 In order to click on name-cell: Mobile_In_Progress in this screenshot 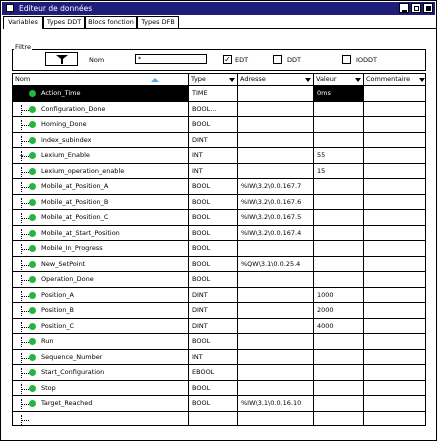, I will do `click(101, 249)`.